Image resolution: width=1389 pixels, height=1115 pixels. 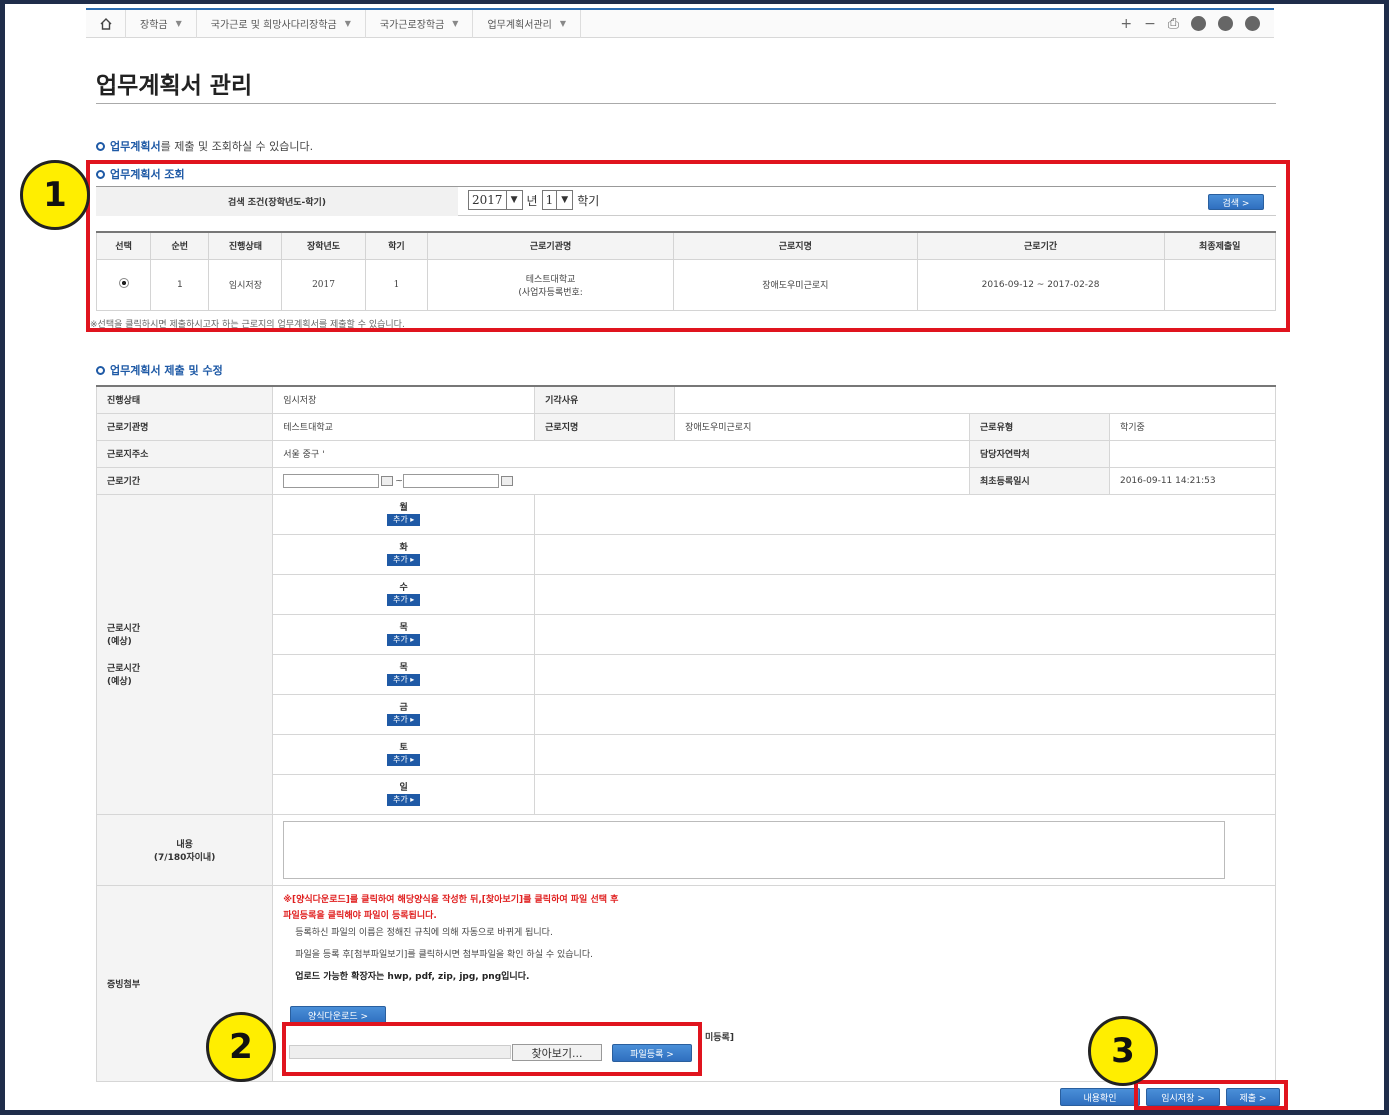 What do you see at coordinates (403, 788) in the screenshot?
I see `day-name: 일` at bounding box center [403, 788].